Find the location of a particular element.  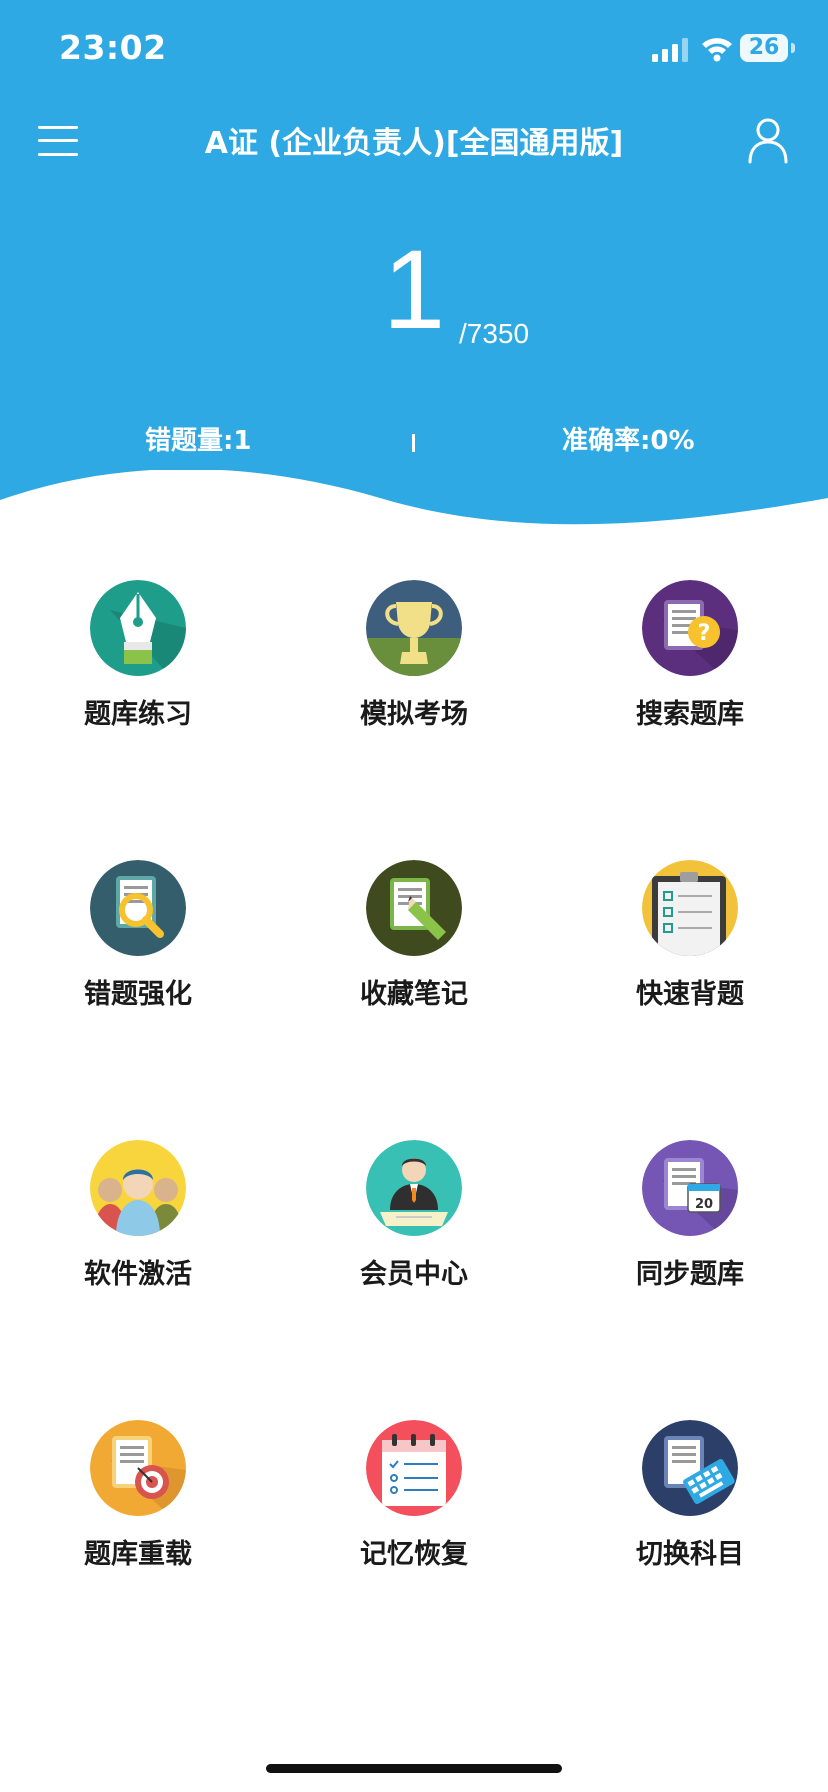

menu-item-label: 收藏笔记 is located at coordinates (414, 994).